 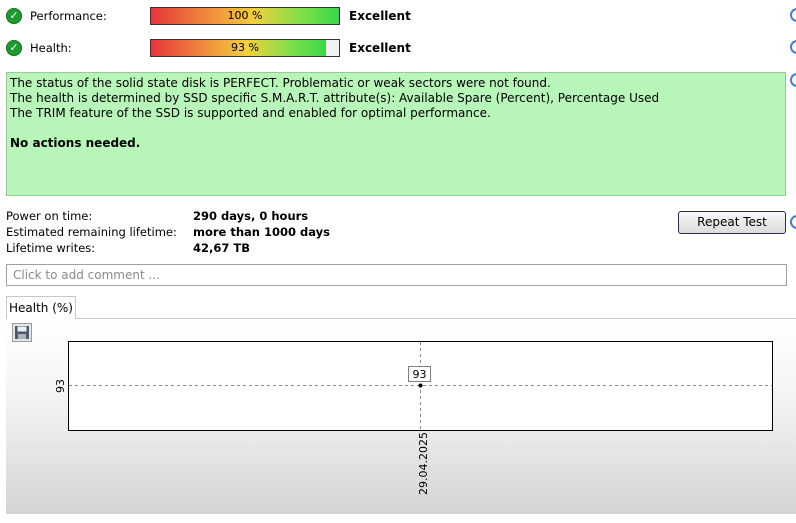 What do you see at coordinates (49, 216) in the screenshot?
I see `power-on-label: Power on time:` at bounding box center [49, 216].